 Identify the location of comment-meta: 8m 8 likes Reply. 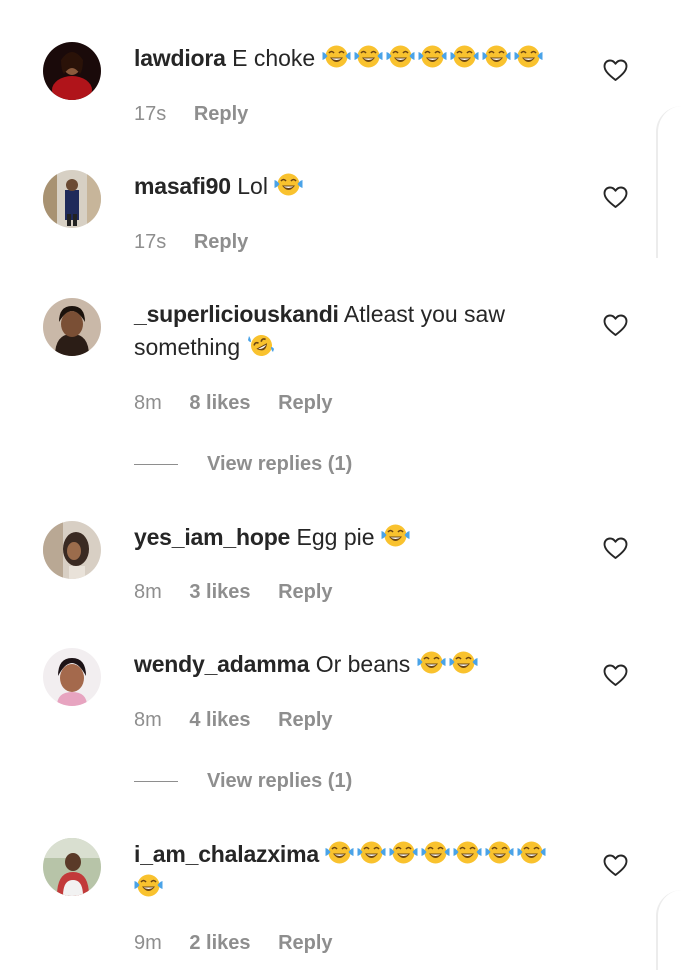
(233, 403).